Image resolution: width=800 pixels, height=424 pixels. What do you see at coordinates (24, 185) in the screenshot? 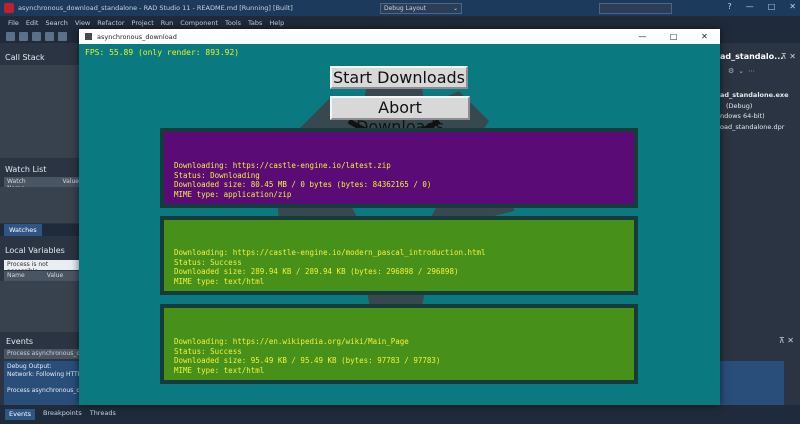
I see `watch-name-column: Watch Name` at bounding box center [24, 185].